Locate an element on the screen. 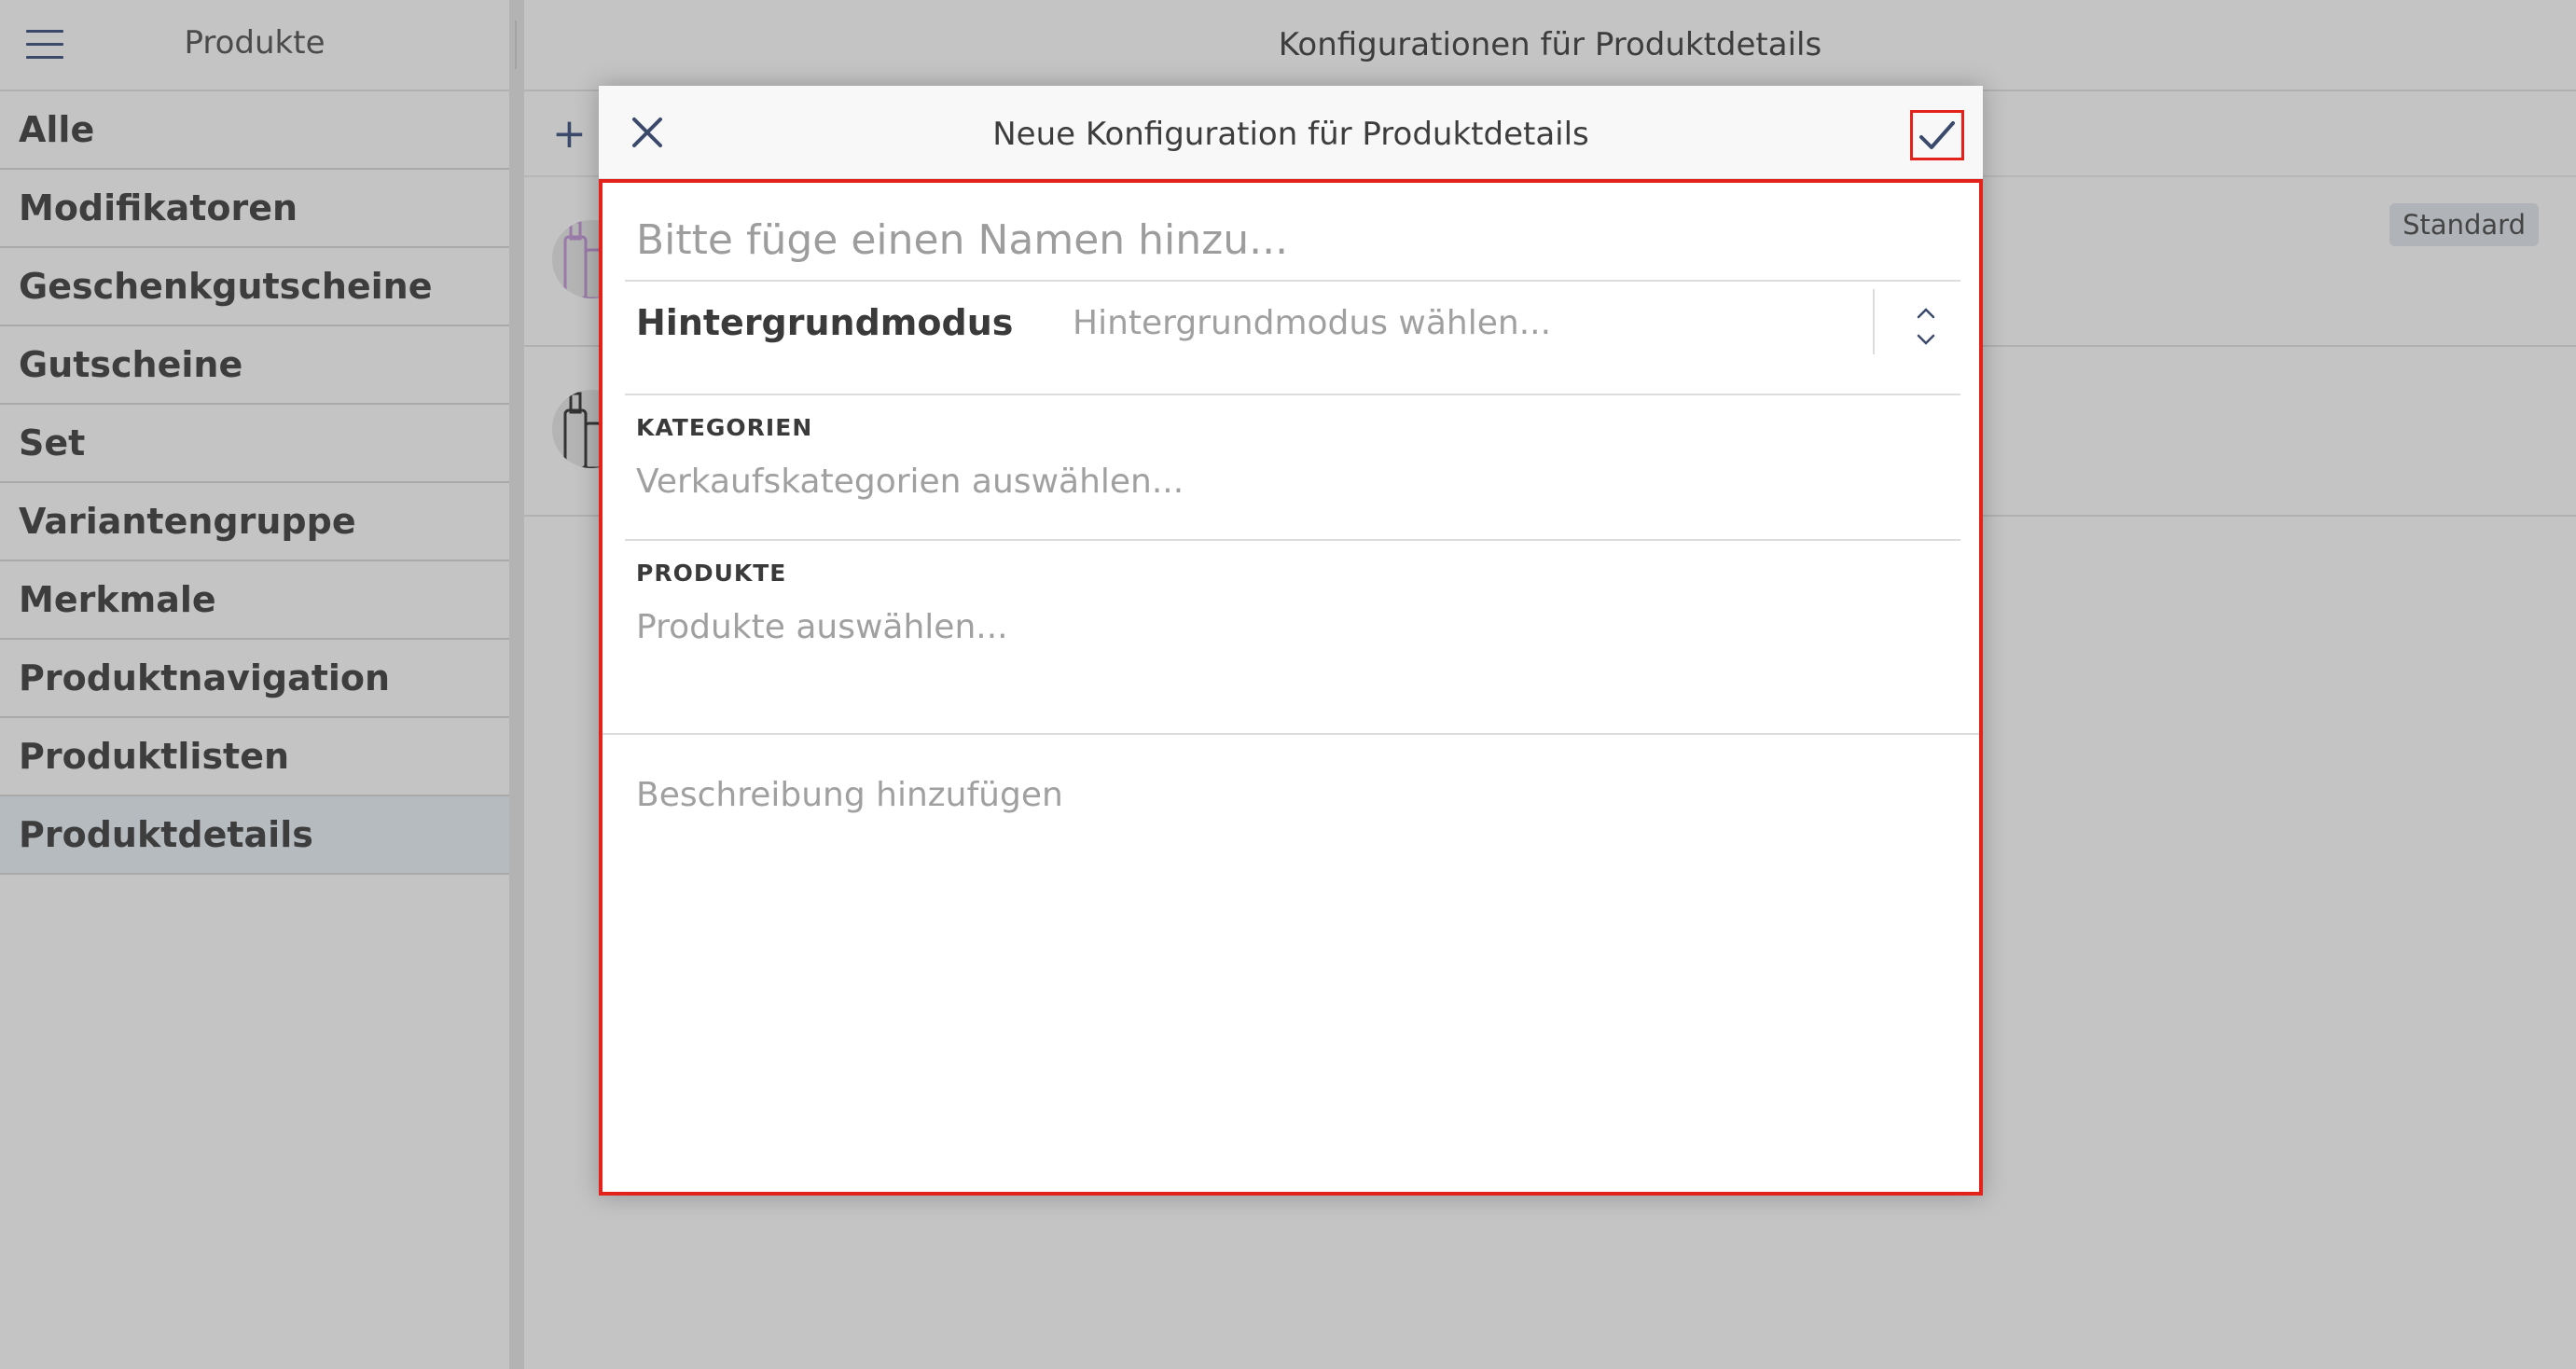  categories-label: KATEGORIEN is located at coordinates (724, 427).